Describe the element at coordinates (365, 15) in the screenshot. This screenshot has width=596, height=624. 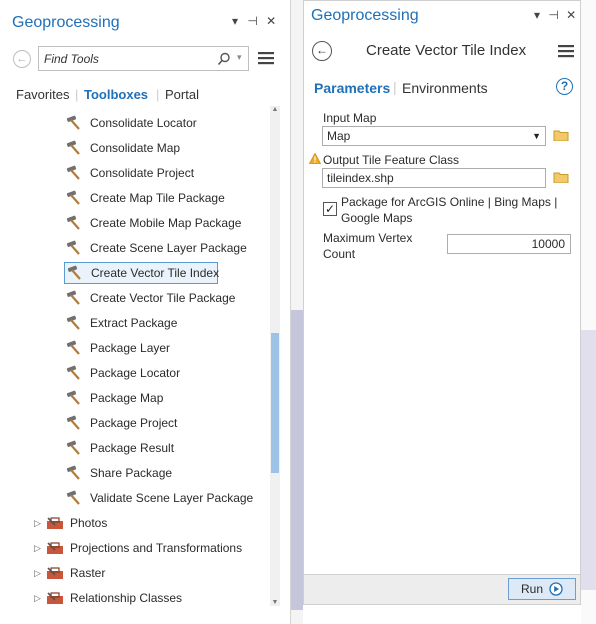
I see `pane-title: Geoprocessing` at that location.